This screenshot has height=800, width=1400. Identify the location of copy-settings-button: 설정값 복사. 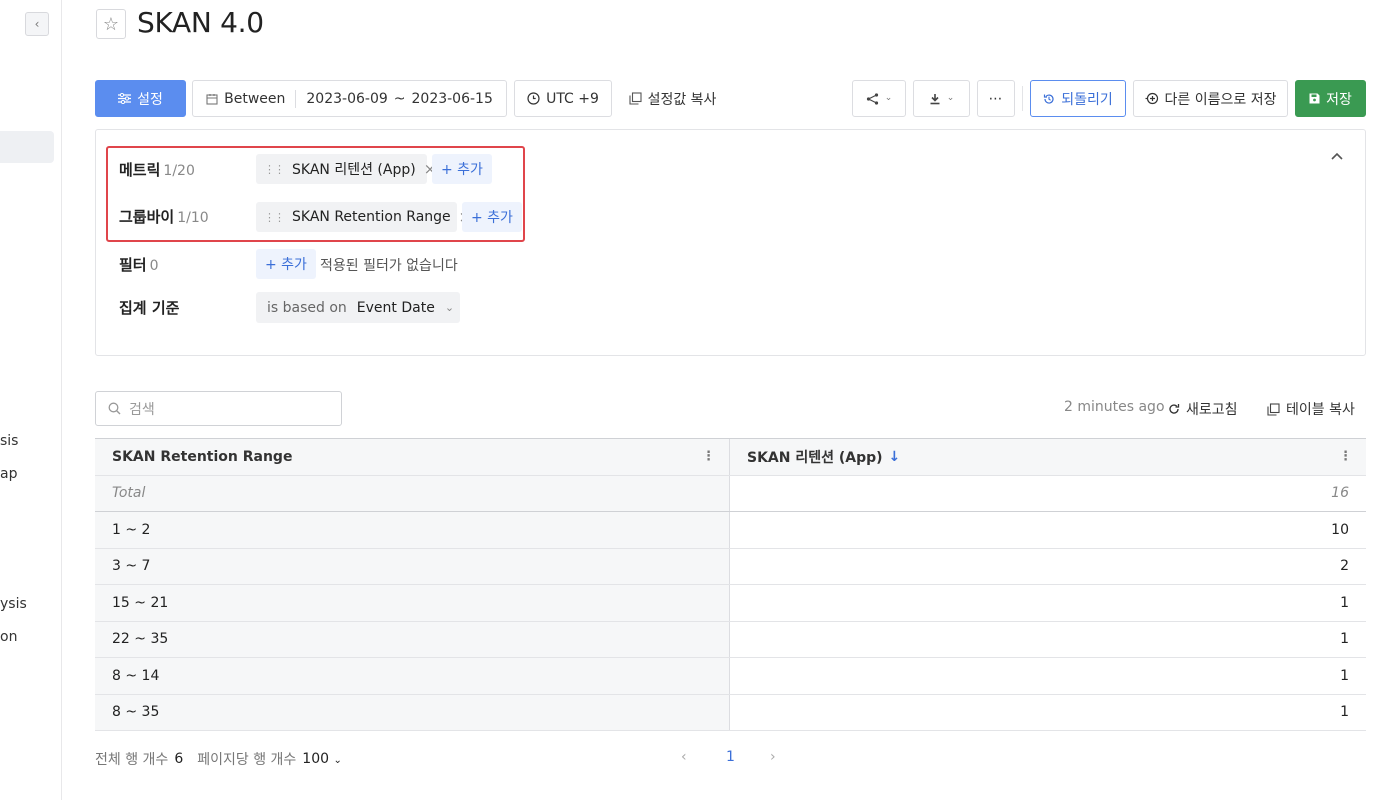
(672, 98).